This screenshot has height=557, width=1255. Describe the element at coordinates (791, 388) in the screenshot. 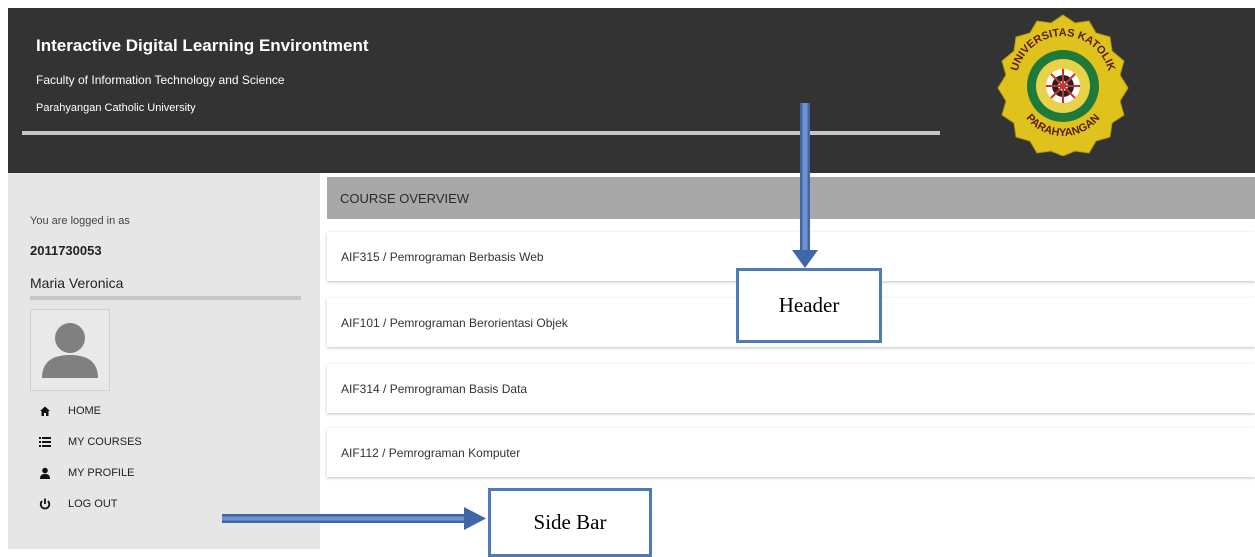

I see `course-item: AIF314 / Pemrograman Basis Data` at that location.